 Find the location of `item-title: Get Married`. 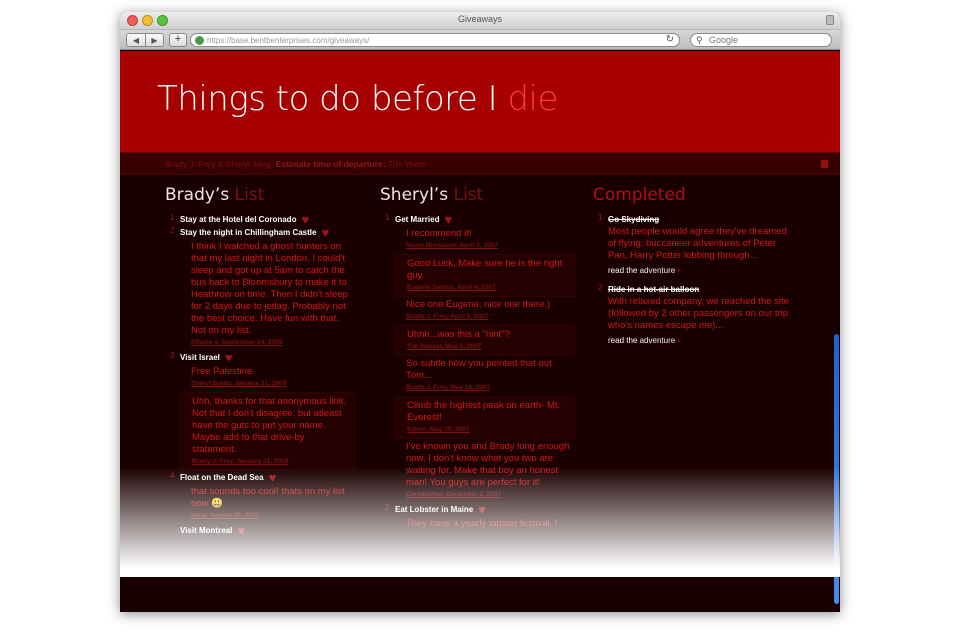

item-title: Get Married is located at coordinates (417, 219).